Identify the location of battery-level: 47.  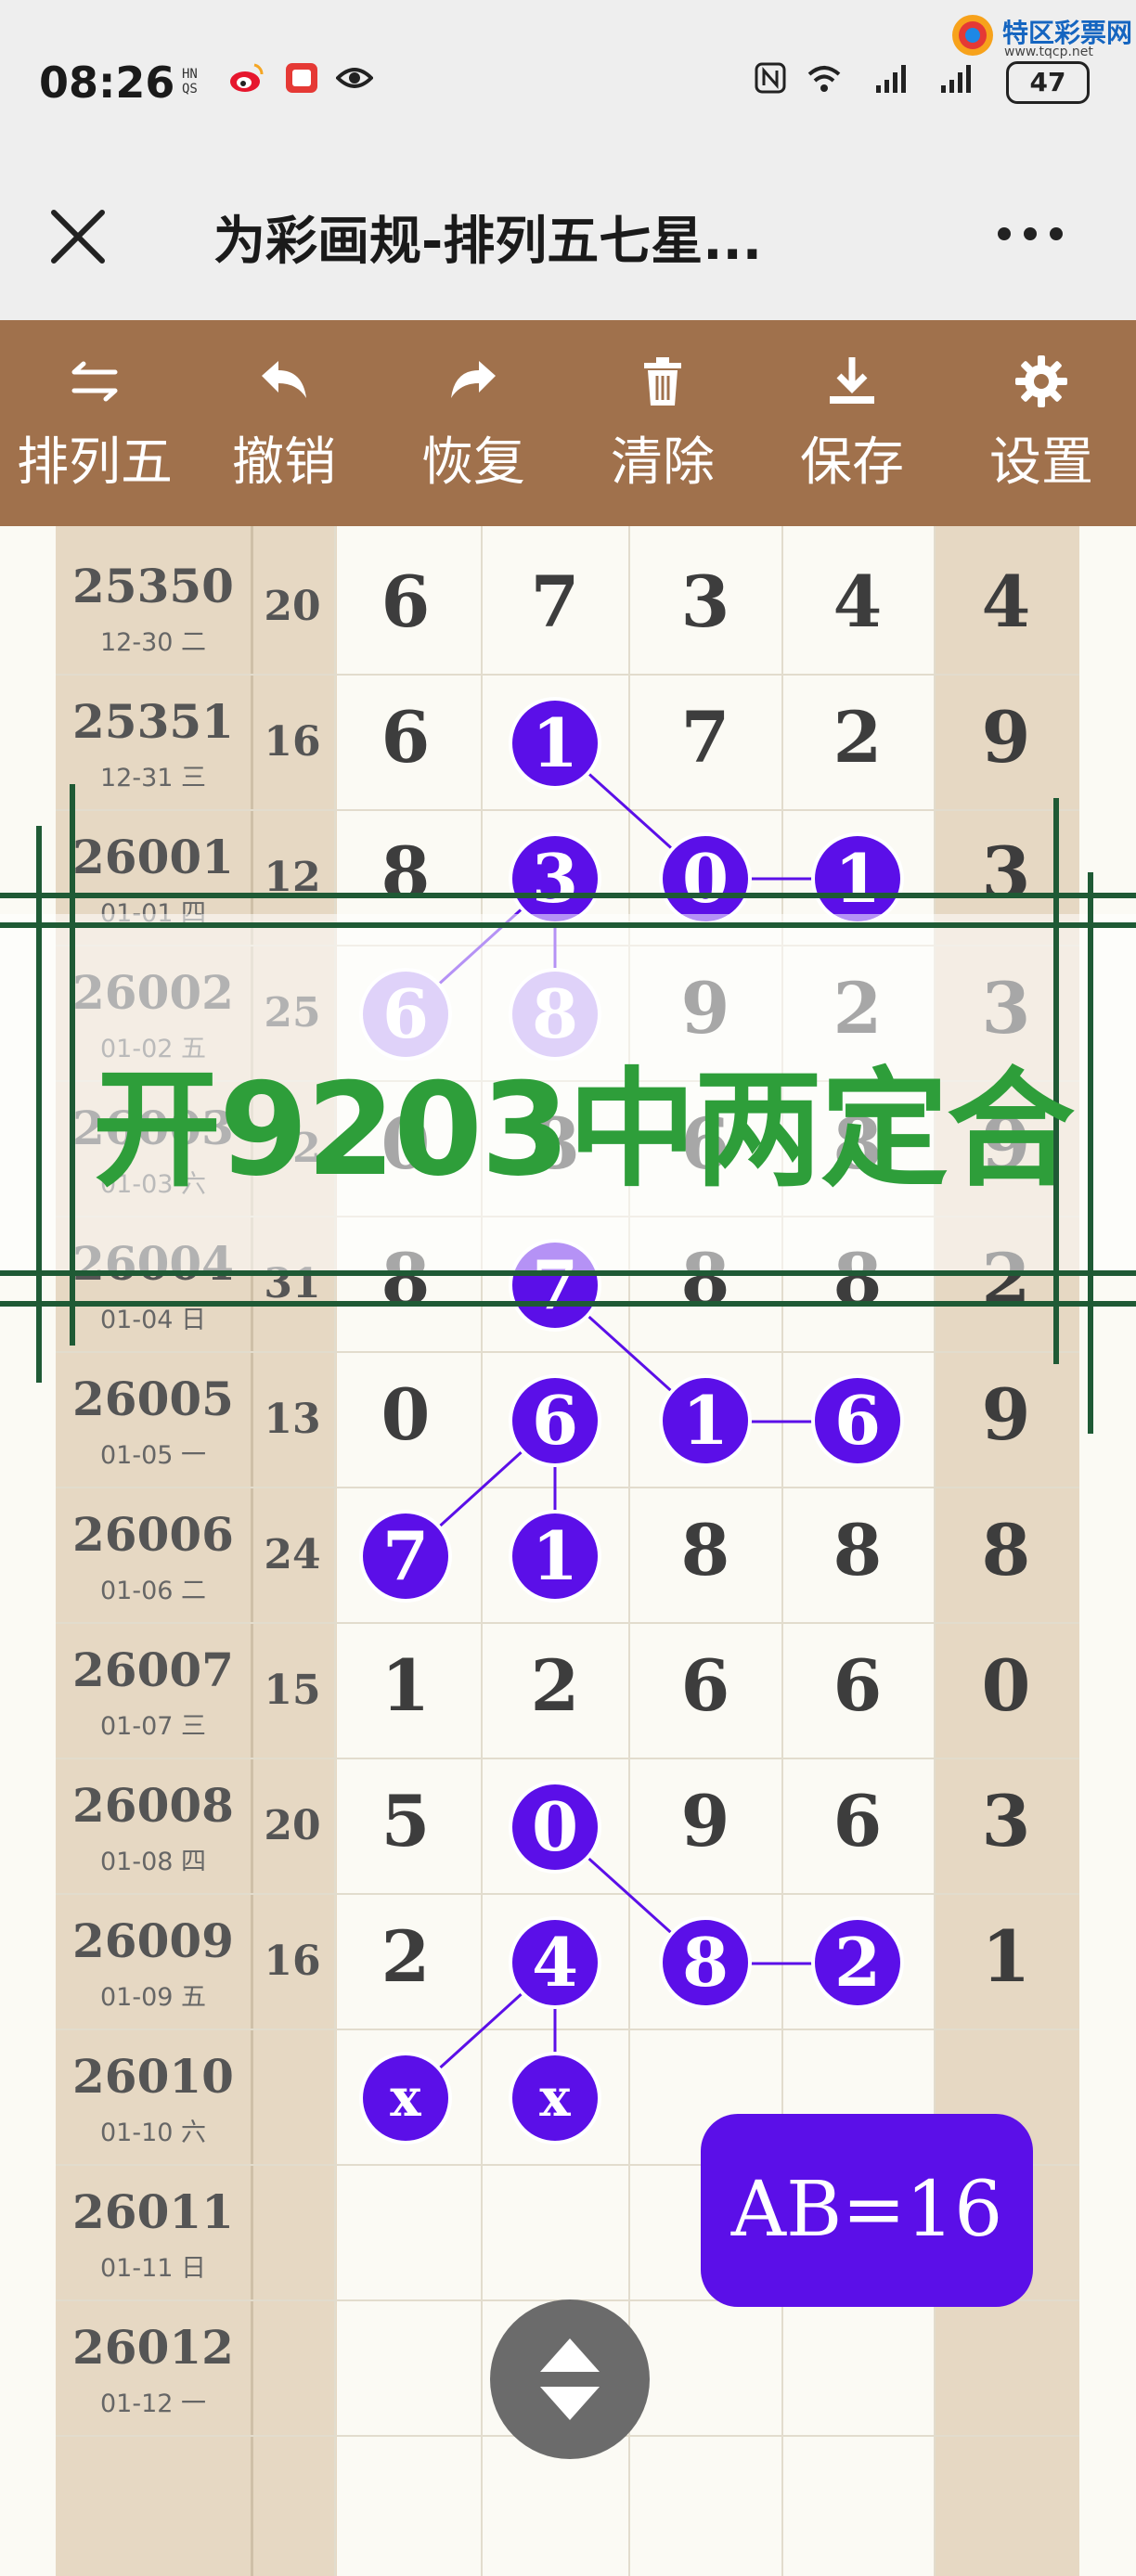
(1047, 82).